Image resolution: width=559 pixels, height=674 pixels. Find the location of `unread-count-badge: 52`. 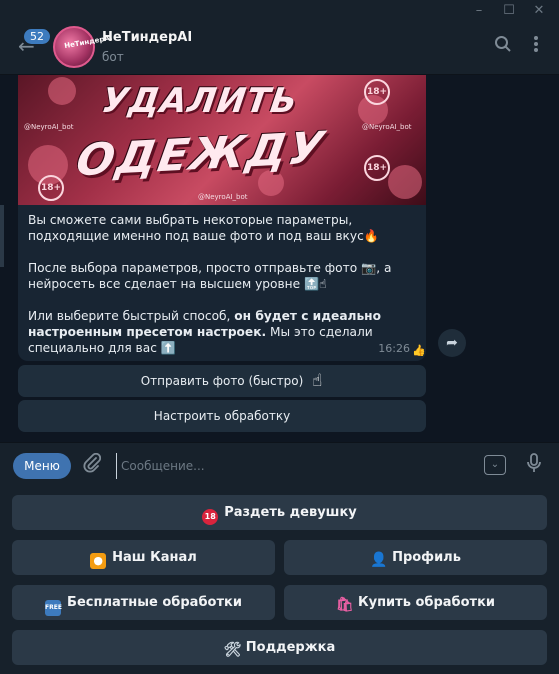

unread-count-badge: 52 is located at coordinates (37, 36).